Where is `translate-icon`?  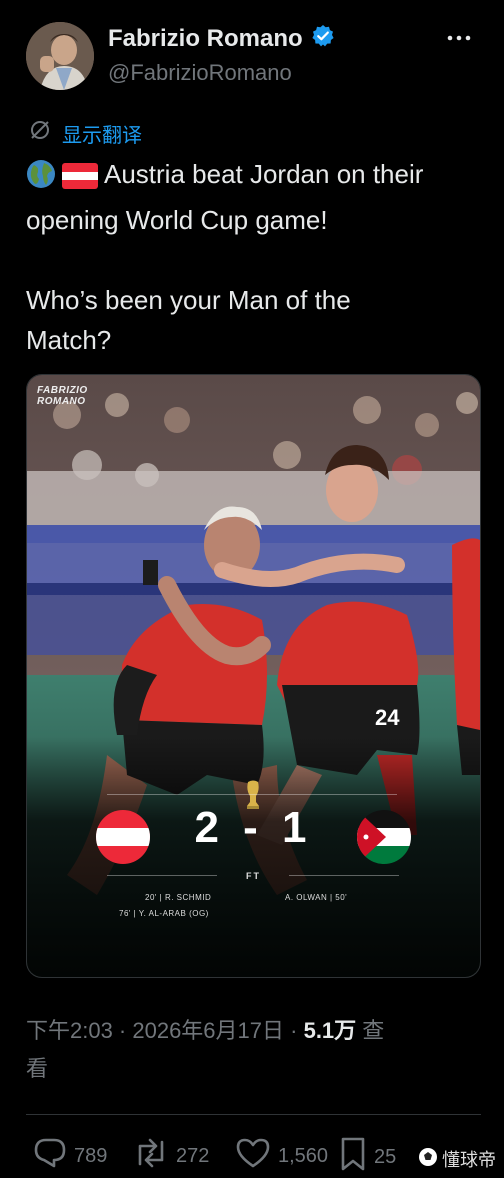 translate-icon is located at coordinates (40, 133).